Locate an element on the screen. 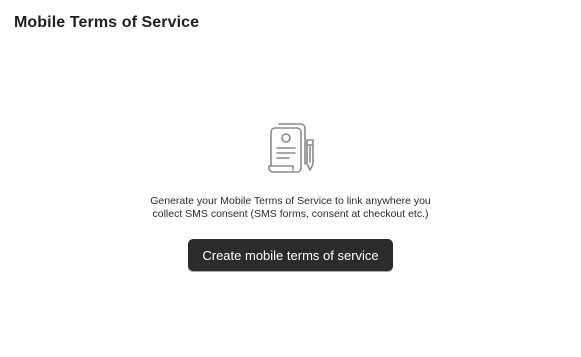 This screenshot has height=357, width=581. document-with-pen-icon is located at coordinates (291, 150).